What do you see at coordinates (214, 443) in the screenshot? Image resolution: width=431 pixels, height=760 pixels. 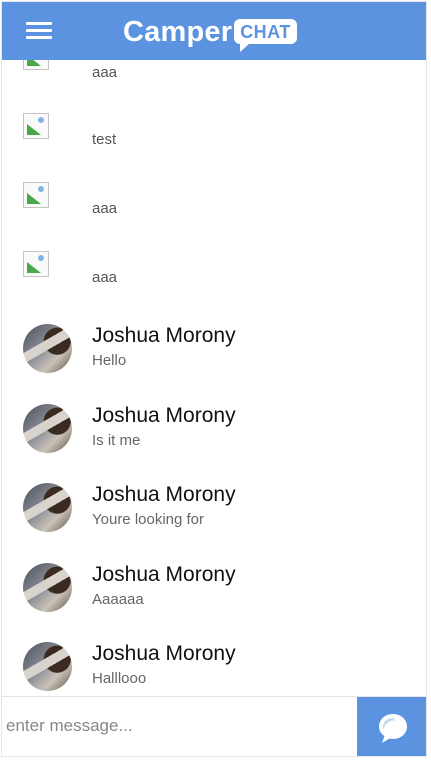 I see `list-item: Joshua Morony Is it me` at bounding box center [214, 443].